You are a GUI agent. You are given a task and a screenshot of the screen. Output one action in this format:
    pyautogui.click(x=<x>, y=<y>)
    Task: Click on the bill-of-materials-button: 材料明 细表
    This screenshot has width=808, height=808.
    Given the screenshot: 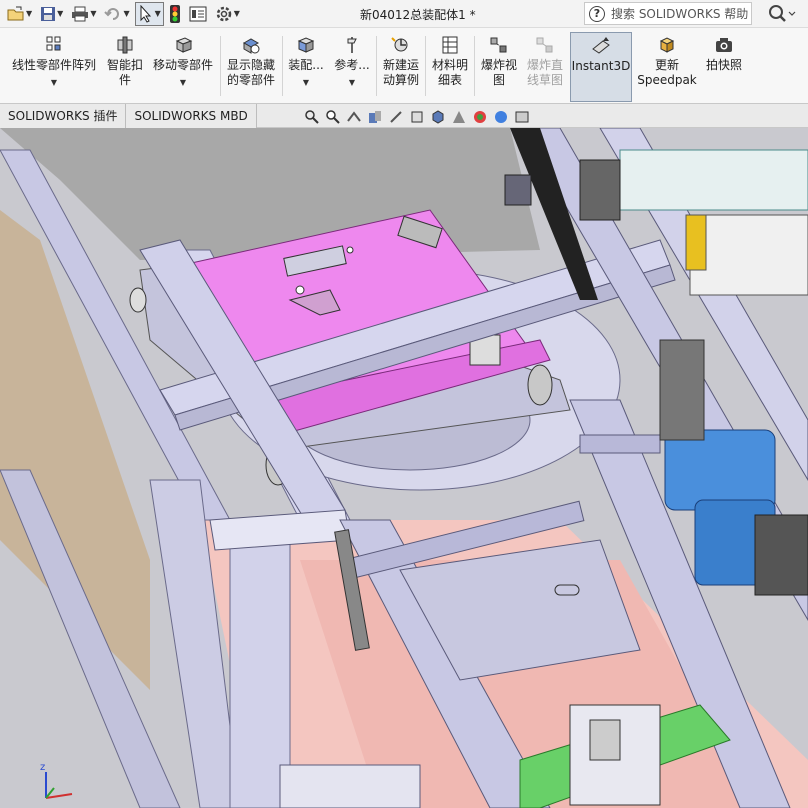 What is the action you would take?
    pyautogui.click(x=450, y=65)
    